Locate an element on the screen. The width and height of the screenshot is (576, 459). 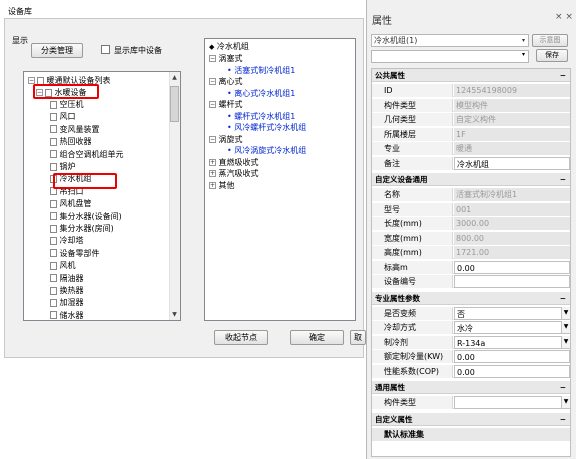
property-key: 名称 is located at coordinates (412, 194).